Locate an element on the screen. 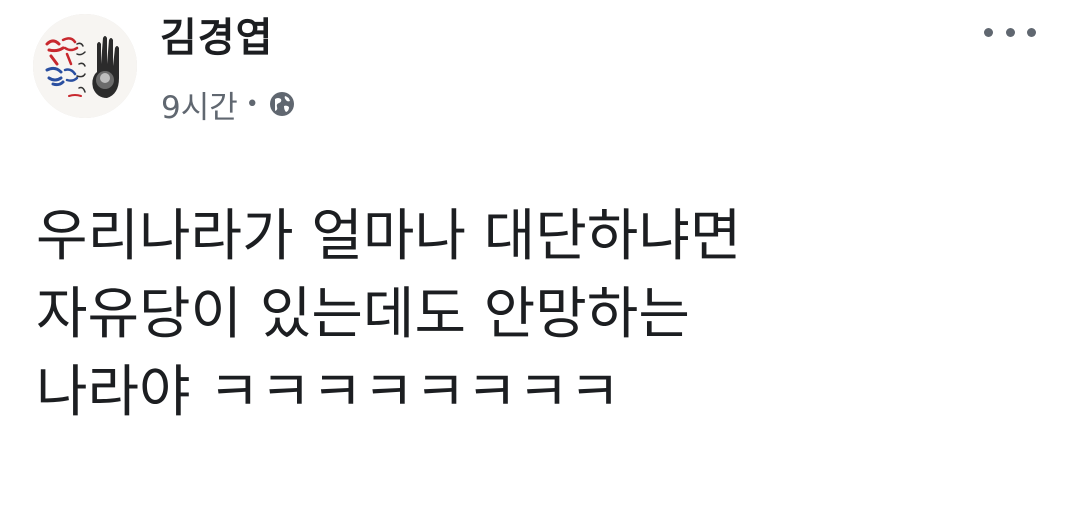 The height and width of the screenshot is (512, 1080). profile-avatar is located at coordinates (85, 66).